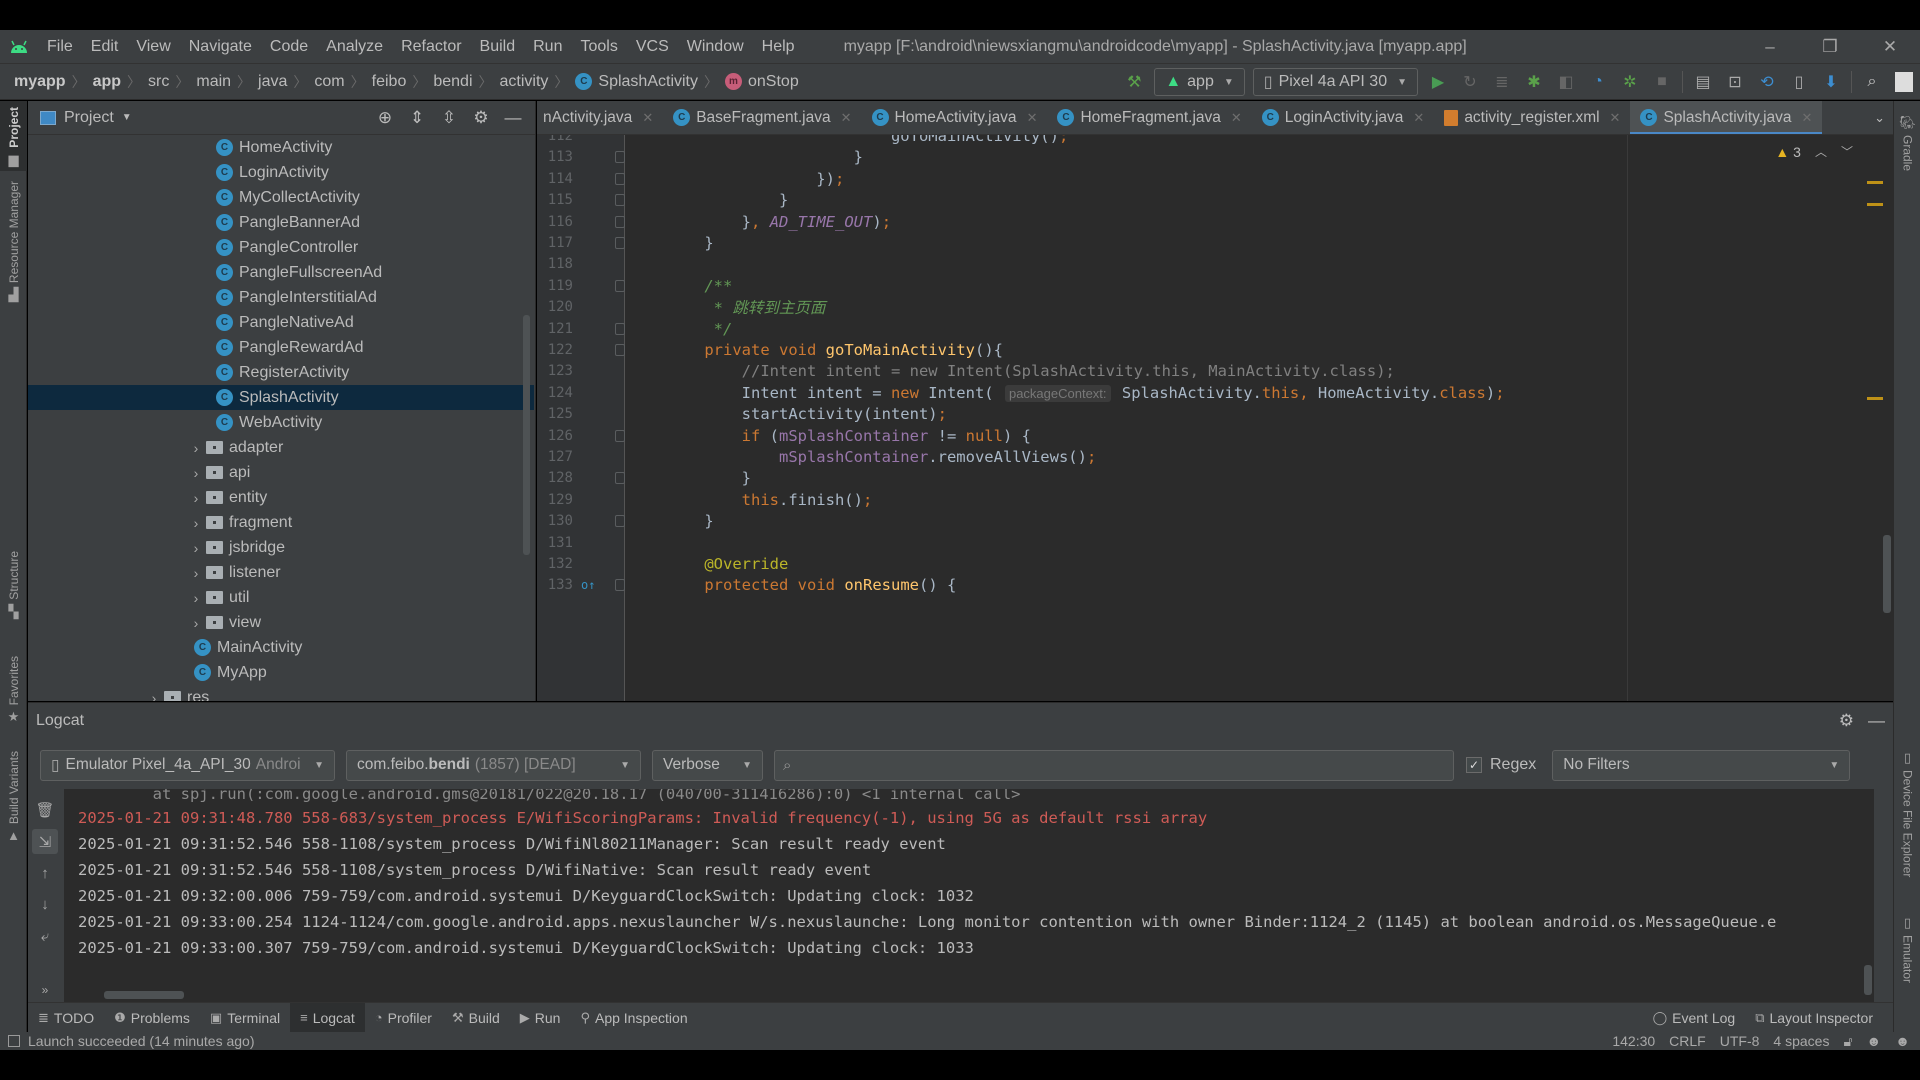  Describe the element at coordinates (762, 117) in the screenshot. I see `tab-basefragment: C BaseFragment.java ✕` at that location.